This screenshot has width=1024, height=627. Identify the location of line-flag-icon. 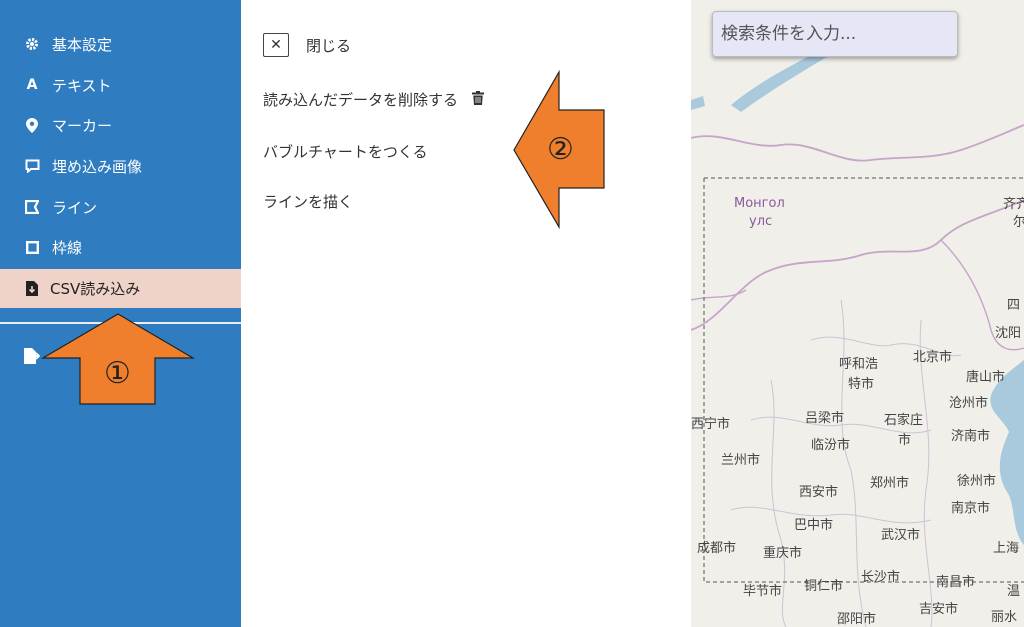
(32, 207).